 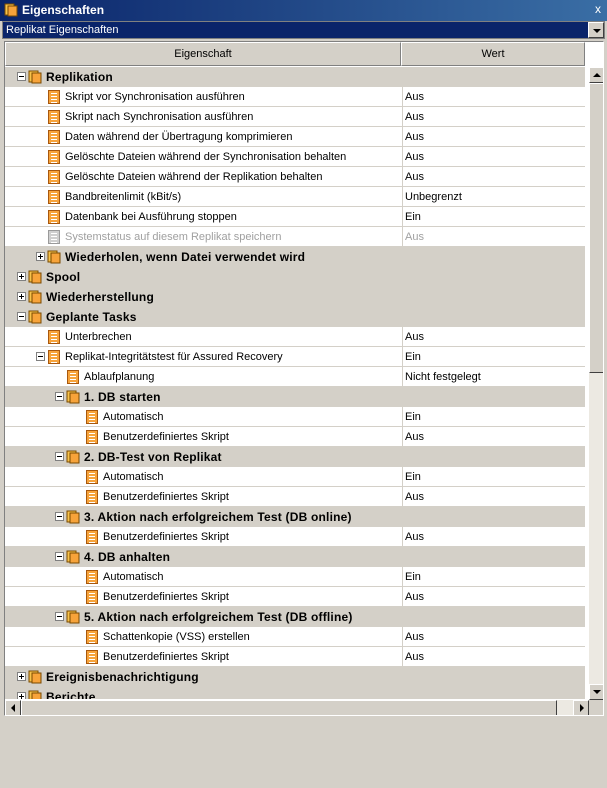 I want to click on property-name: 2. DB-Test von Replikat, so click(x=153, y=457).